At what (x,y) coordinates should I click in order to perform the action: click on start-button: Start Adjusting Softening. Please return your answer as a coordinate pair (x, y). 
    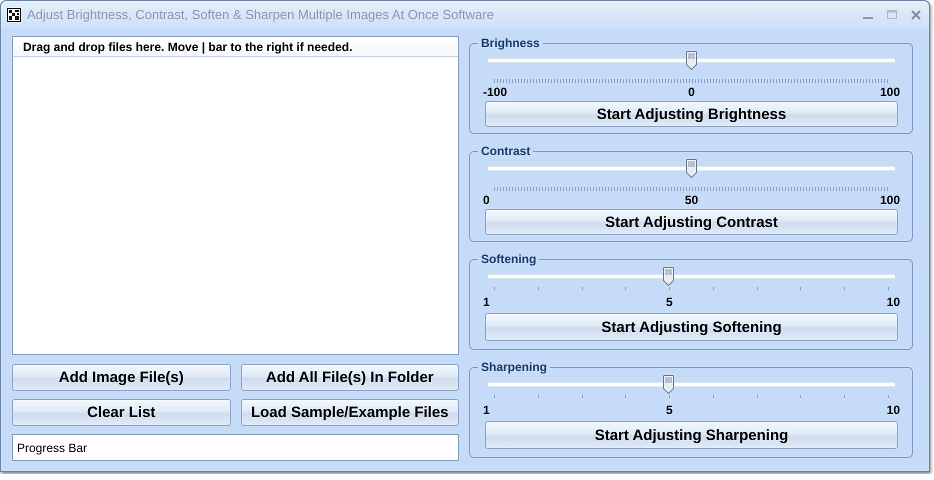
    Looking at the image, I should click on (691, 327).